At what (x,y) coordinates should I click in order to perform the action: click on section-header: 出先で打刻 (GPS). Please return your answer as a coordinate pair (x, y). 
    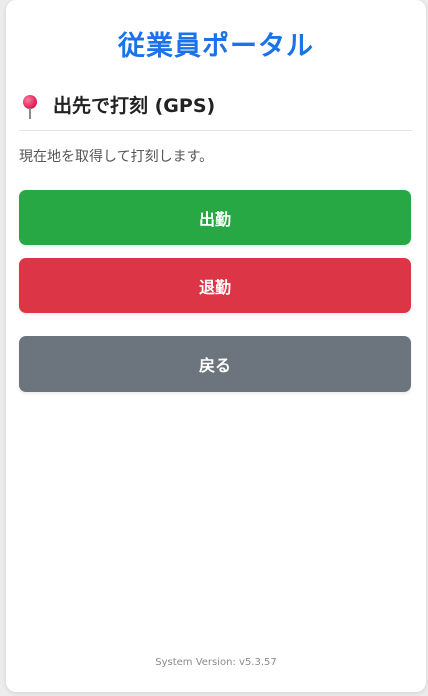
    Looking at the image, I should click on (215, 111).